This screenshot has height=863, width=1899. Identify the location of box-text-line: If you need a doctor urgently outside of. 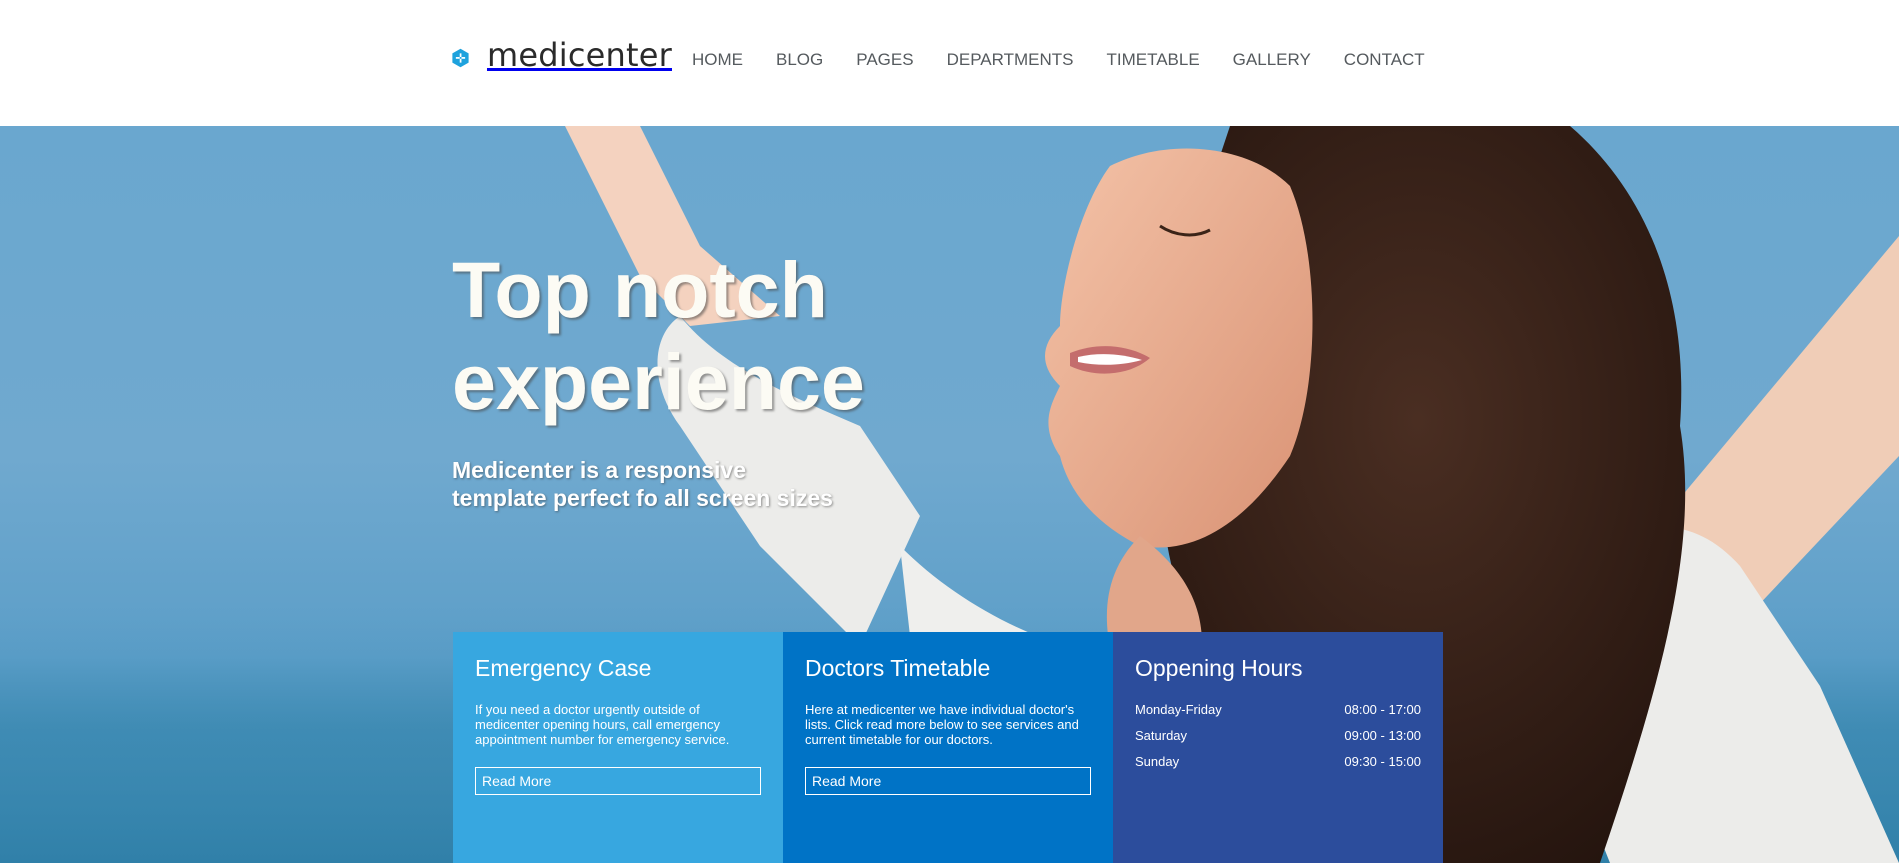
(587, 709).